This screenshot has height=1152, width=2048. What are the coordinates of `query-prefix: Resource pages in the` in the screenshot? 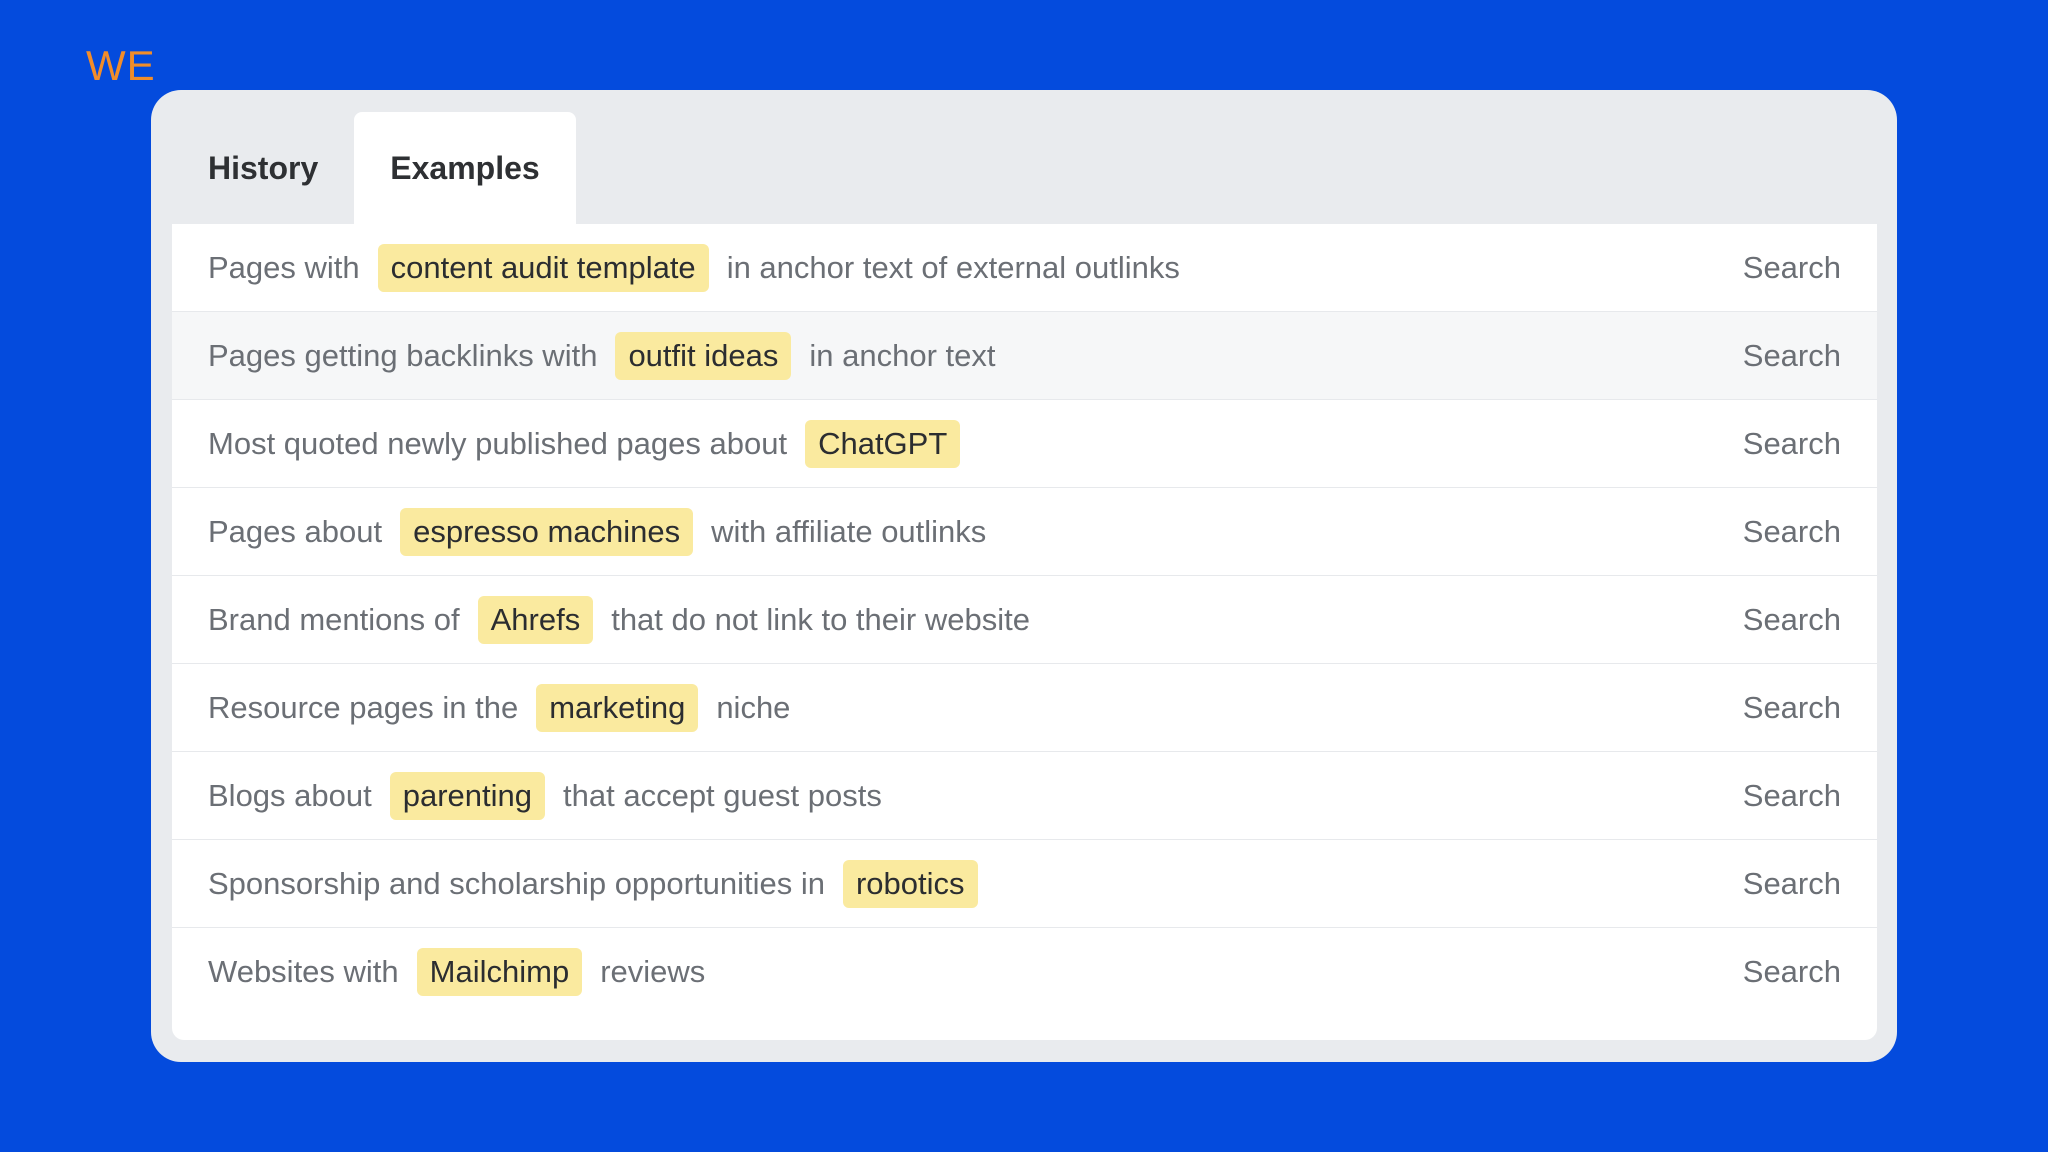 It's located at (363, 707).